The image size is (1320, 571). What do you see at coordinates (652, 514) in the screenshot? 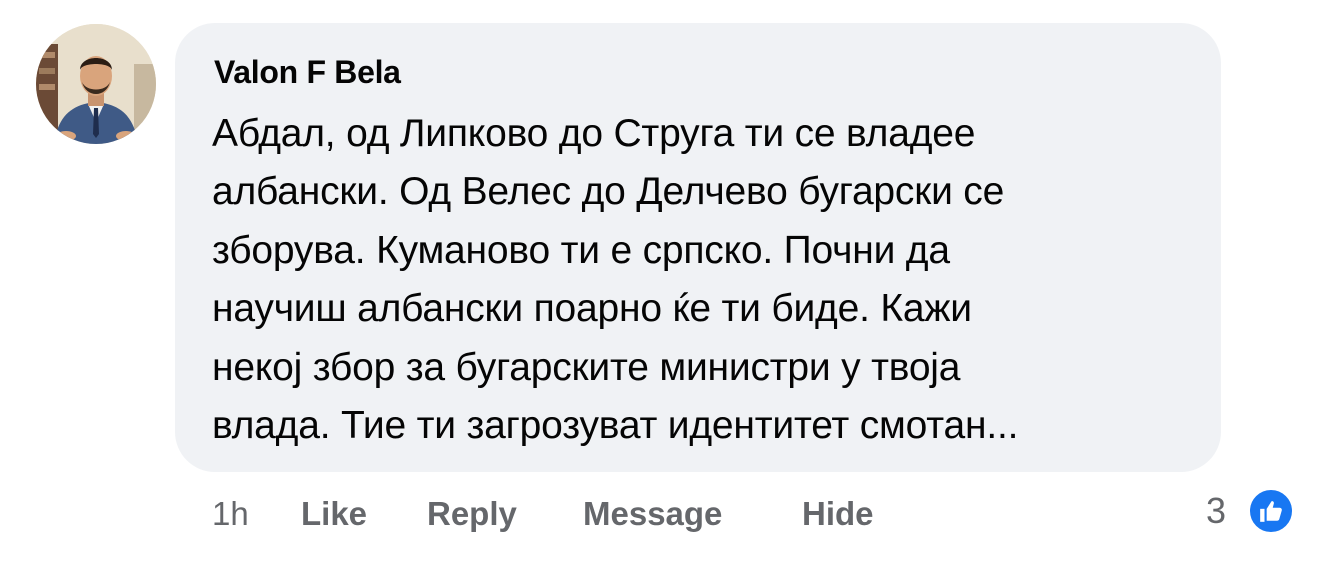
I see `message-button: Message` at bounding box center [652, 514].